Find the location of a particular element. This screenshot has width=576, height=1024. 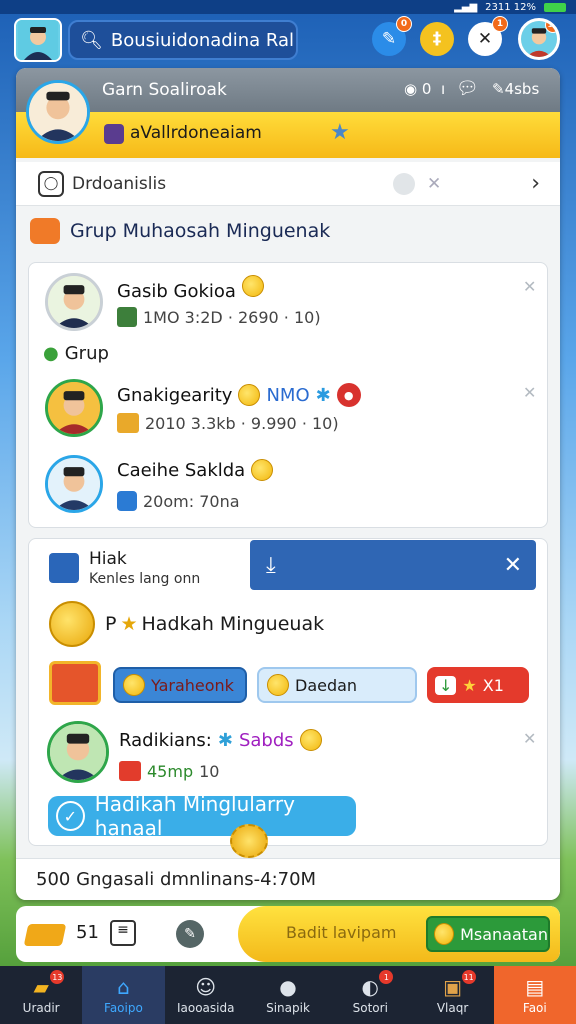

sparkle-icon: ✱ is located at coordinates (323, 395).